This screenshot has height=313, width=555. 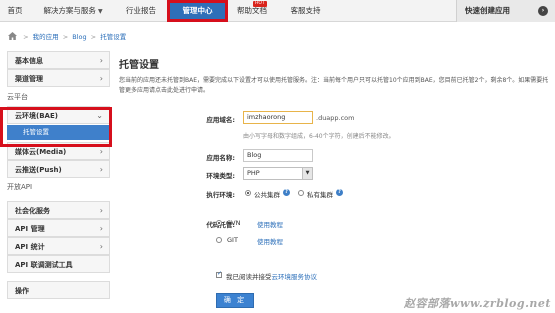 I want to click on submit-button: 确 定, so click(x=235, y=300).